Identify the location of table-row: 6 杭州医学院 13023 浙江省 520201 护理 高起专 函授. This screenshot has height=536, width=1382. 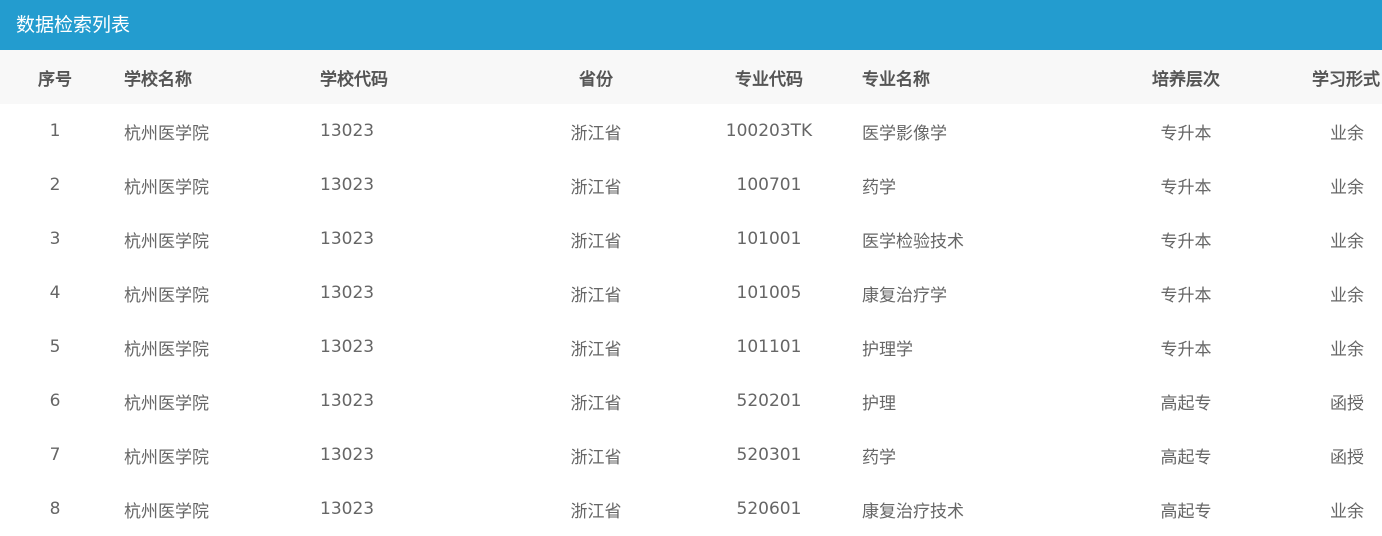
(691, 401).